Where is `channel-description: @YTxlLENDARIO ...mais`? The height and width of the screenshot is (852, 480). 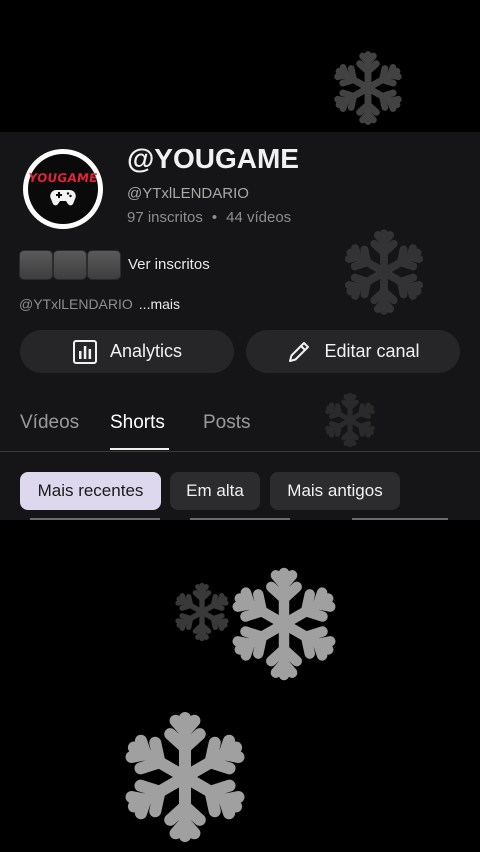
channel-description: @YTxlLENDARIO ...mais is located at coordinates (99, 304).